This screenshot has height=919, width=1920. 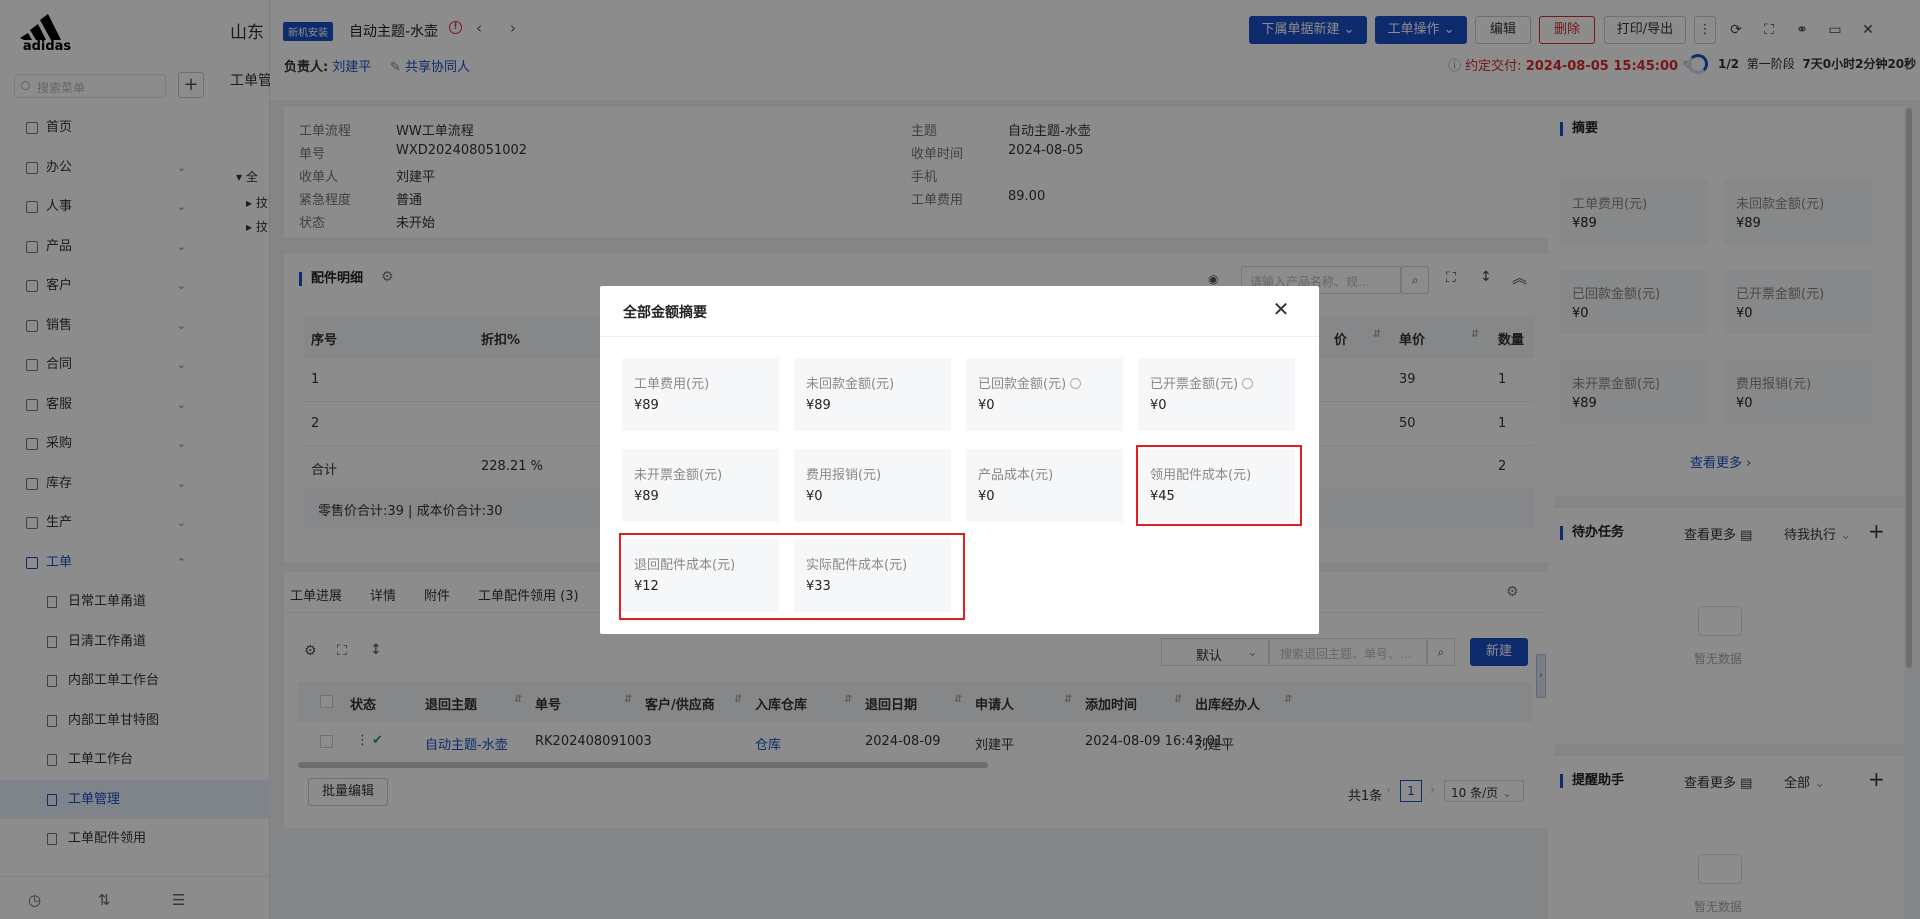 What do you see at coordinates (872, 394) in the screenshot?
I see `amount-tile: 未回款金额(元) ¥89` at bounding box center [872, 394].